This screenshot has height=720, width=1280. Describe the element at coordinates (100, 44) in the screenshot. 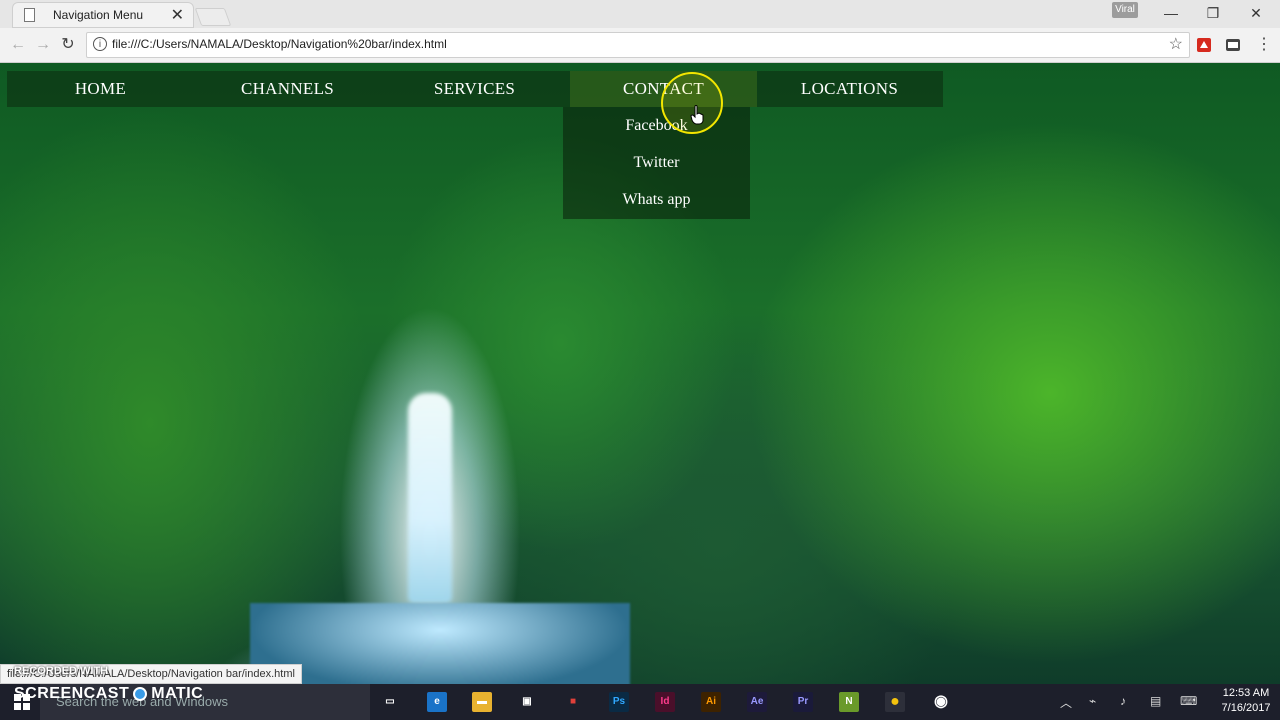

I see `info-icon: i` at that location.